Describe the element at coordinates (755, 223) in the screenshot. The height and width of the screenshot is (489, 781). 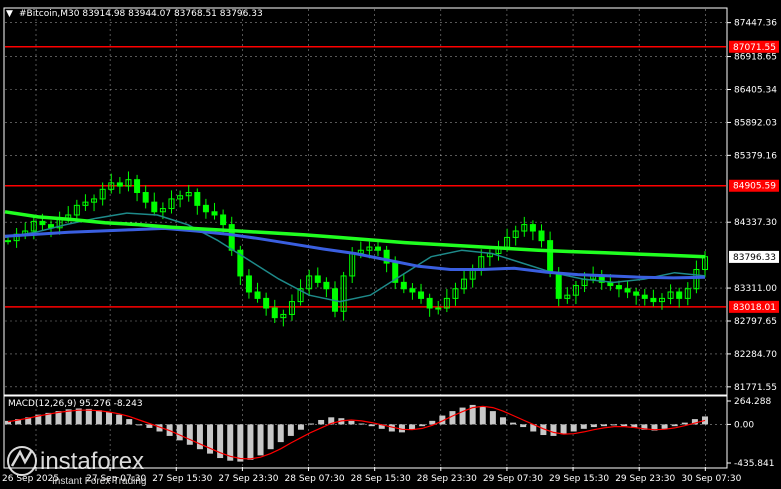
I see `price-tick-label: 84337.30` at that location.